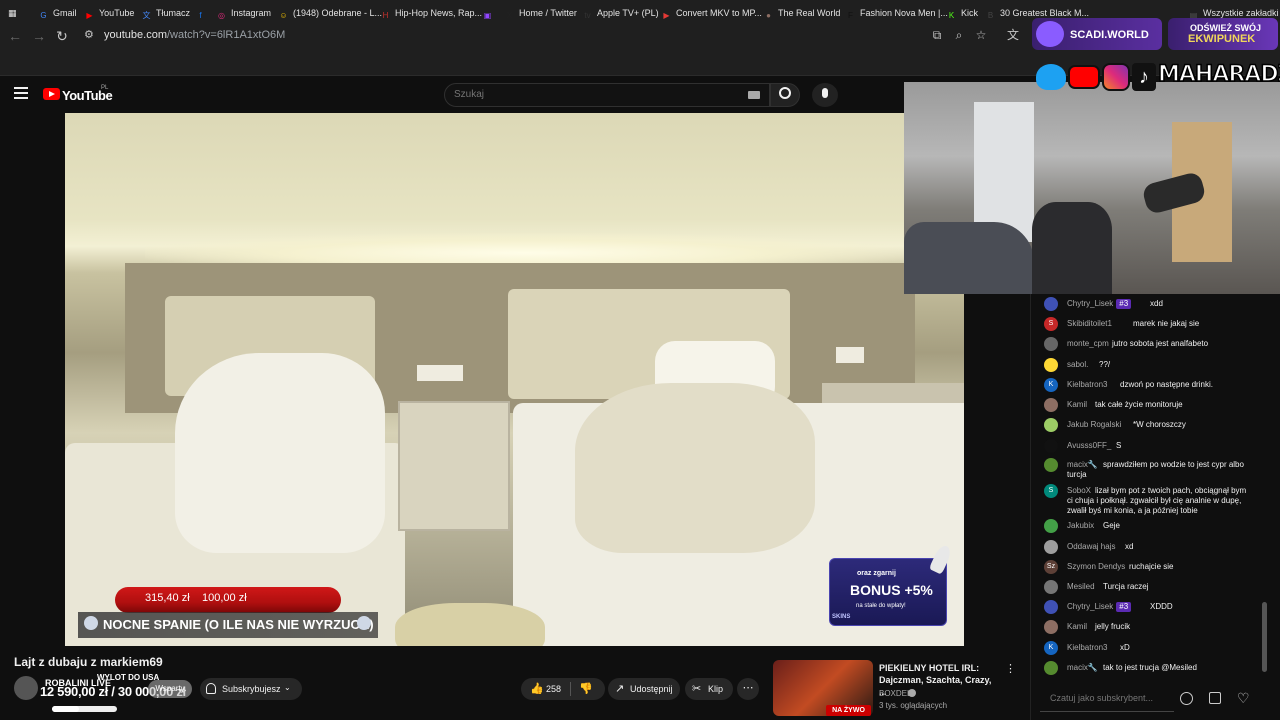  What do you see at coordinates (440, 373) in the screenshot?
I see `wall-outlet` at bounding box center [440, 373].